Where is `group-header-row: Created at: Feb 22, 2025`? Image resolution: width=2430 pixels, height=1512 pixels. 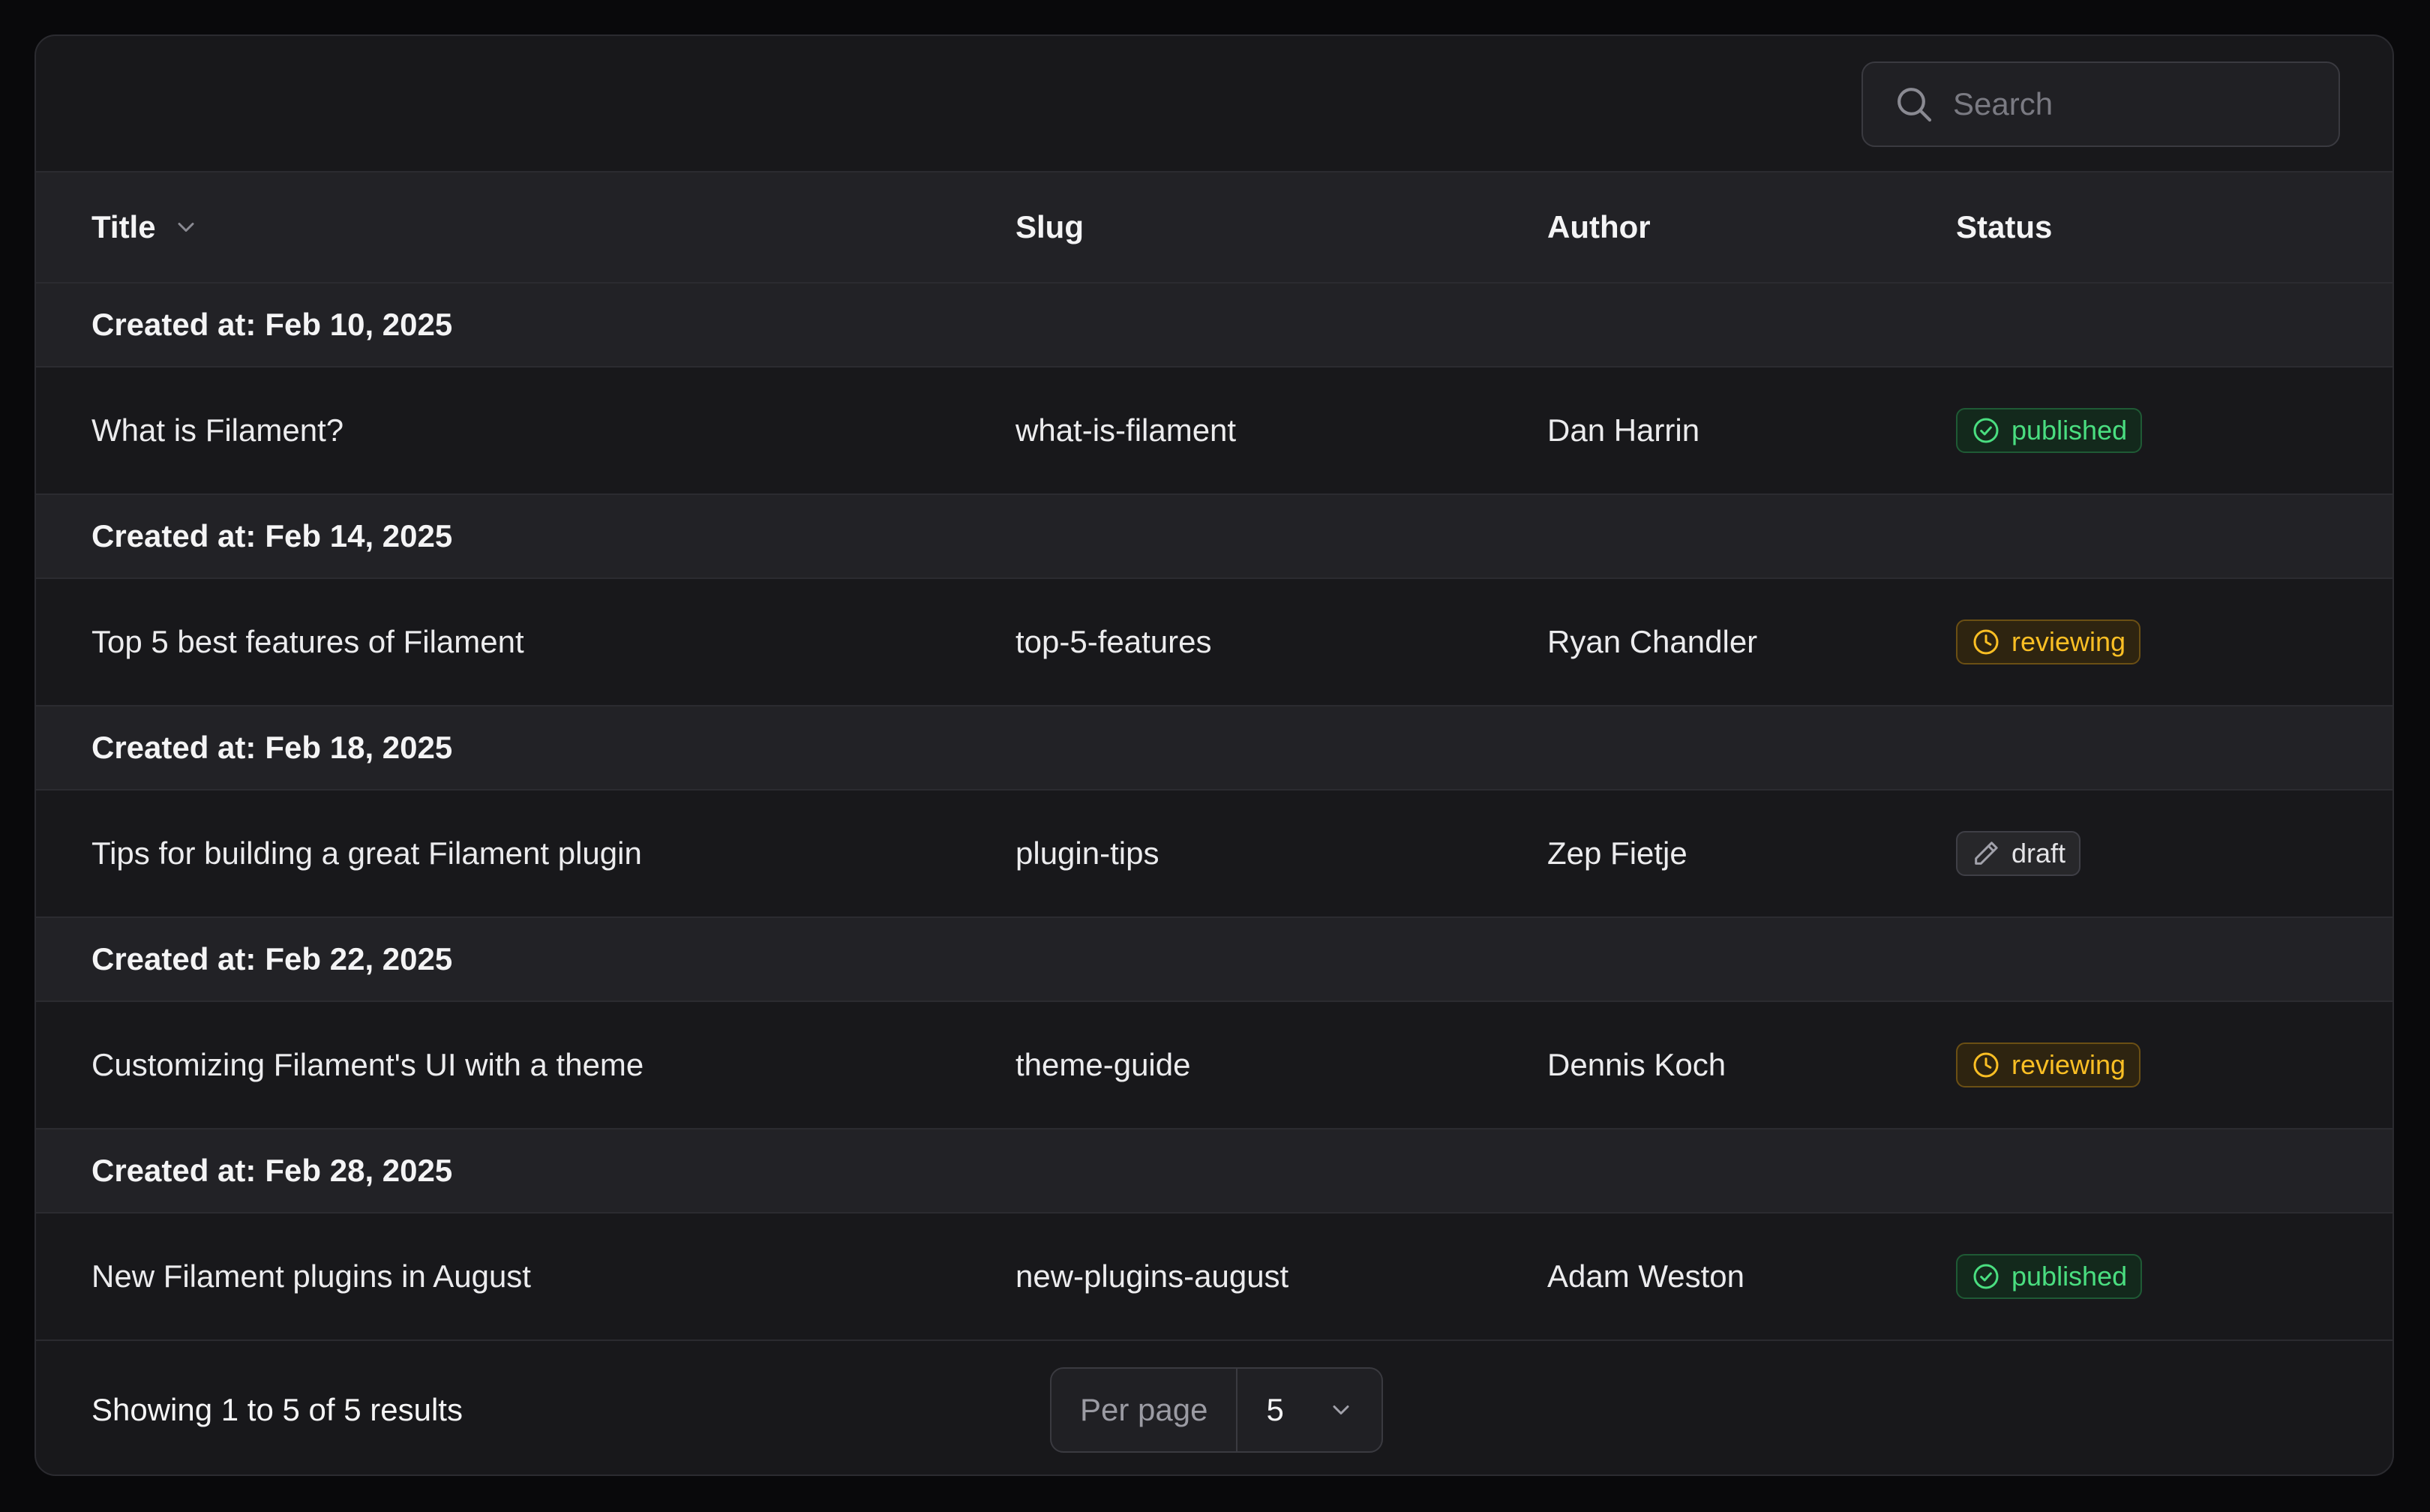
group-header-row: Created at: Feb 22, 2025 is located at coordinates (1214, 960).